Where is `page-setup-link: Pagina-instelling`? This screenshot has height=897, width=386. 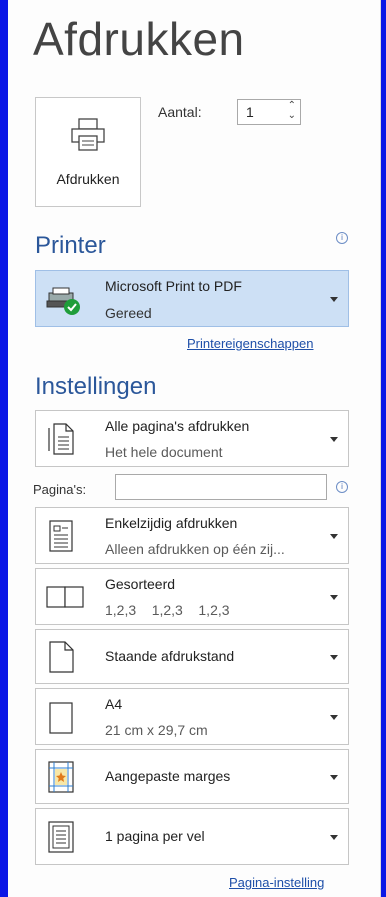 page-setup-link: Pagina-instelling is located at coordinates (276, 882).